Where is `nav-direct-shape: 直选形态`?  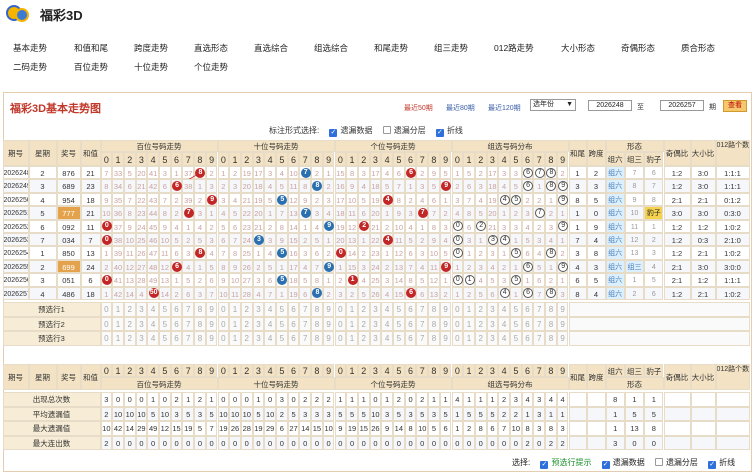 nav-direct-shape: 直选形态 is located at coordinates (211, 48).